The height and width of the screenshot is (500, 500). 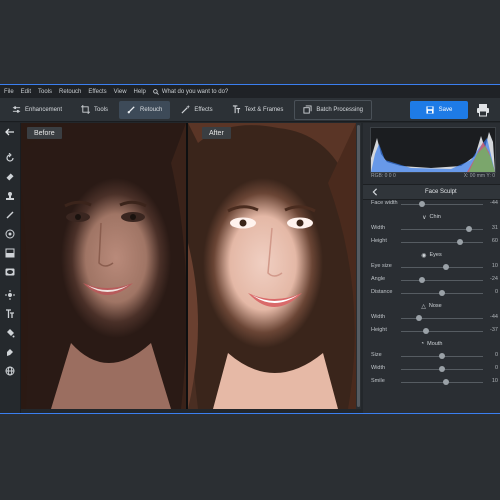 I want to click on tools-button: Tools, so click(x=94, y=110).